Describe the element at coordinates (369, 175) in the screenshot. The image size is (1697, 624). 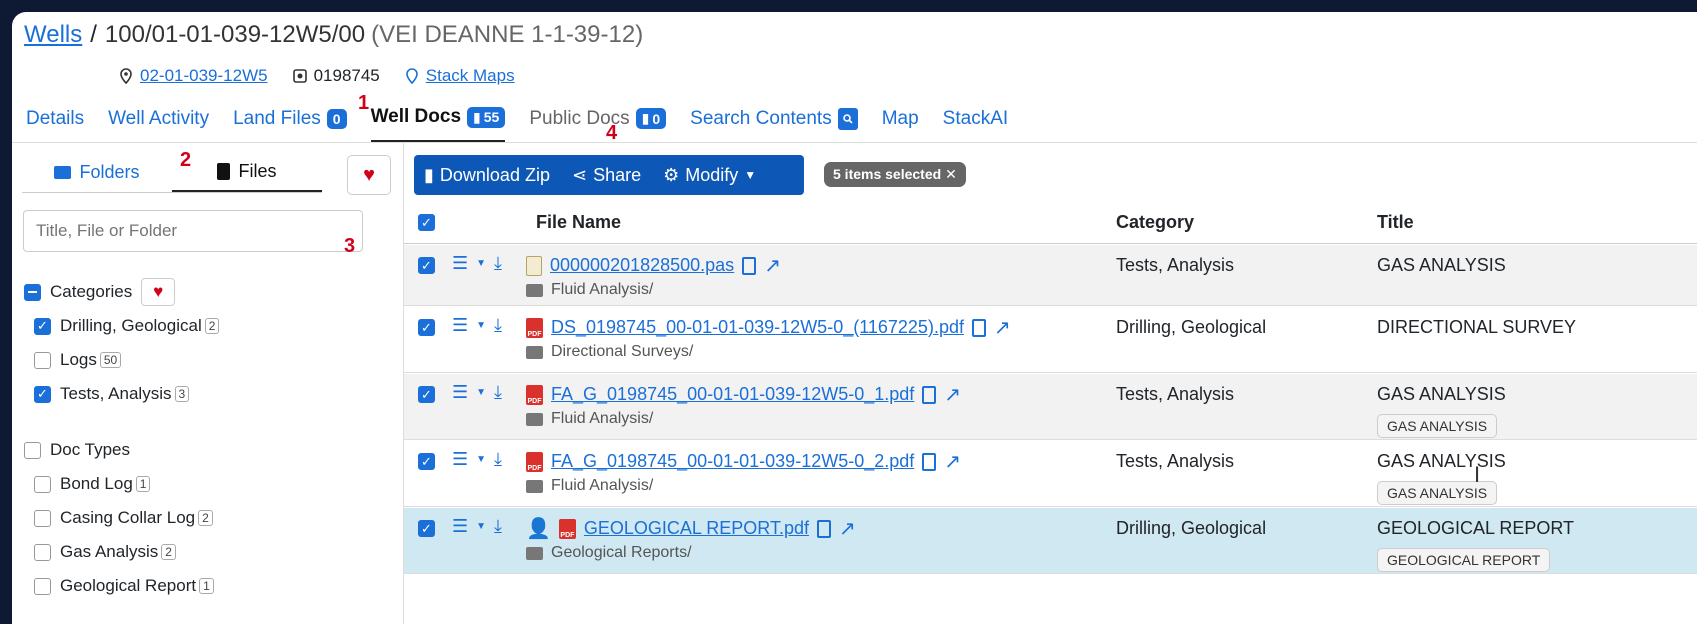
I see `favorites-button: ♥` at that location.